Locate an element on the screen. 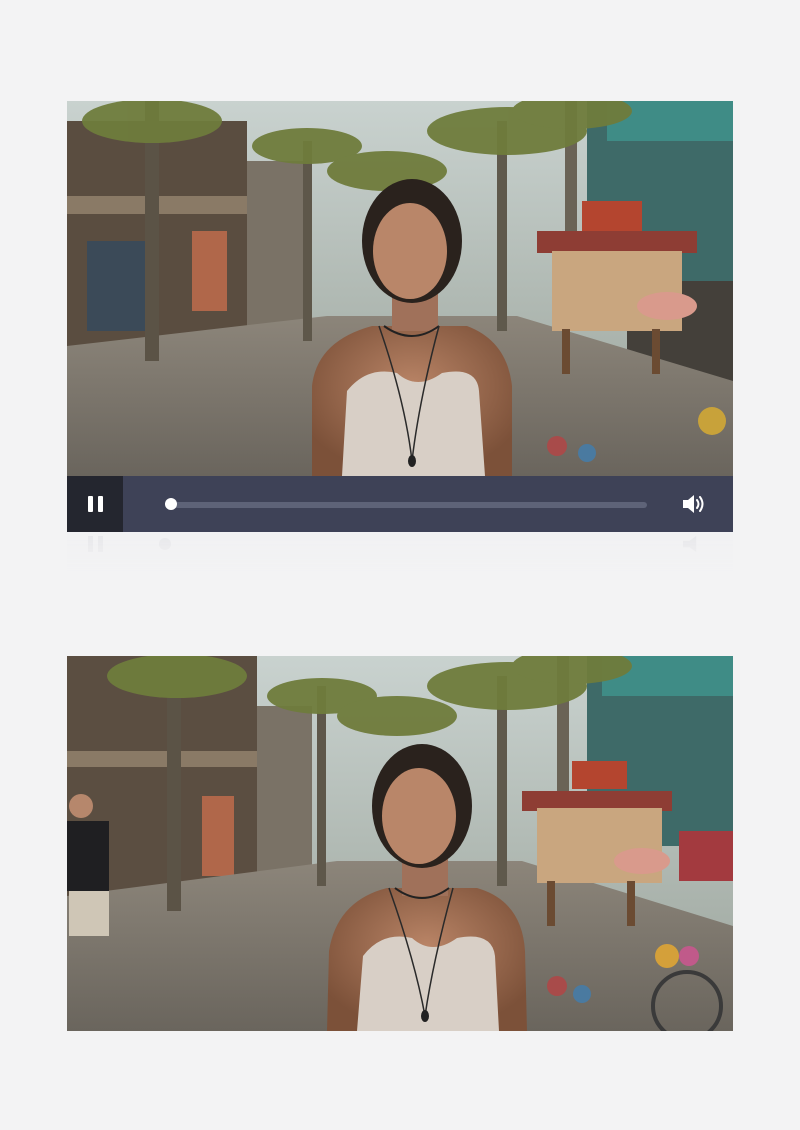  progress-thumb is located at coordinates (171, 504).